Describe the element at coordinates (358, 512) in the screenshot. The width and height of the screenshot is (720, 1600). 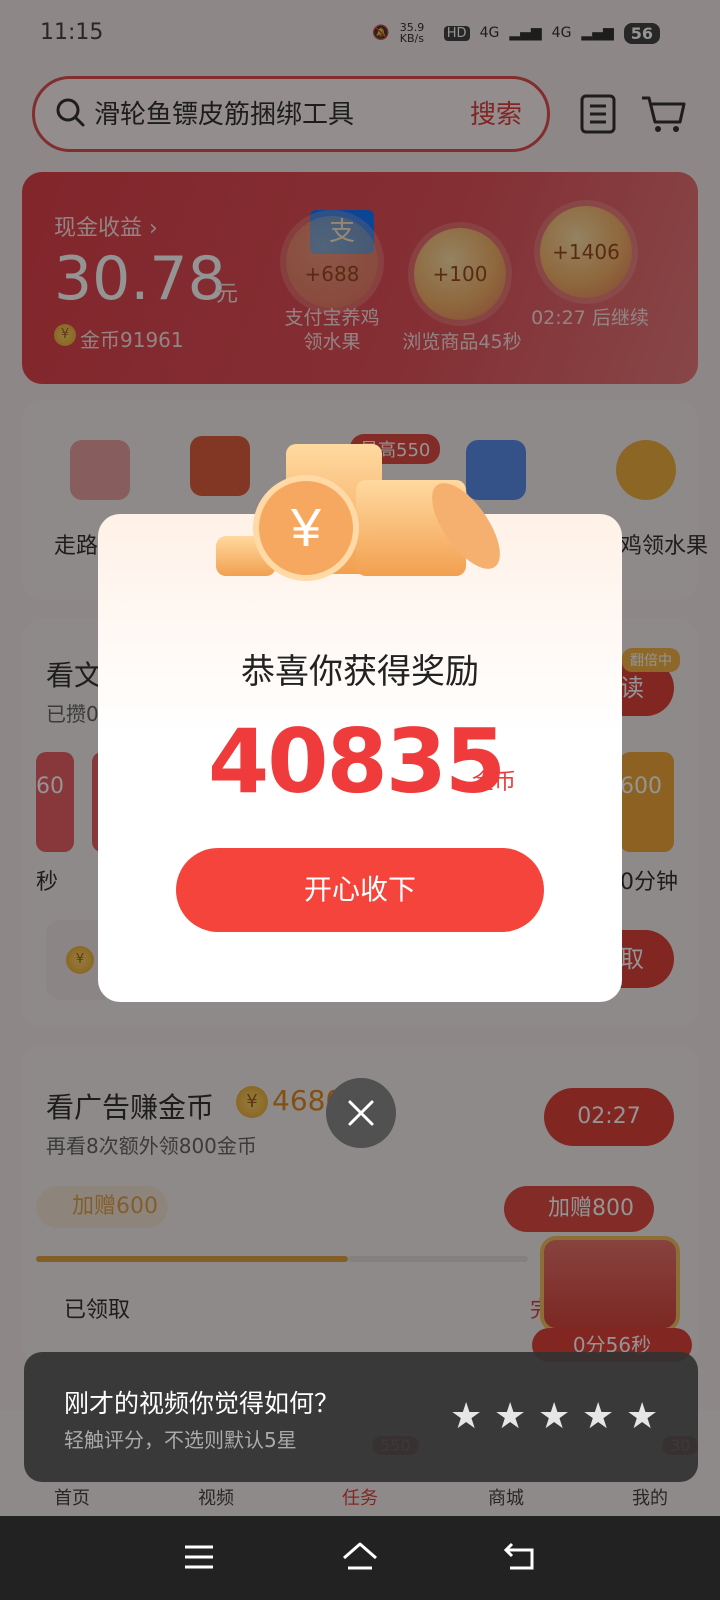
I see `coin-stack-icon: ¥` at that location.